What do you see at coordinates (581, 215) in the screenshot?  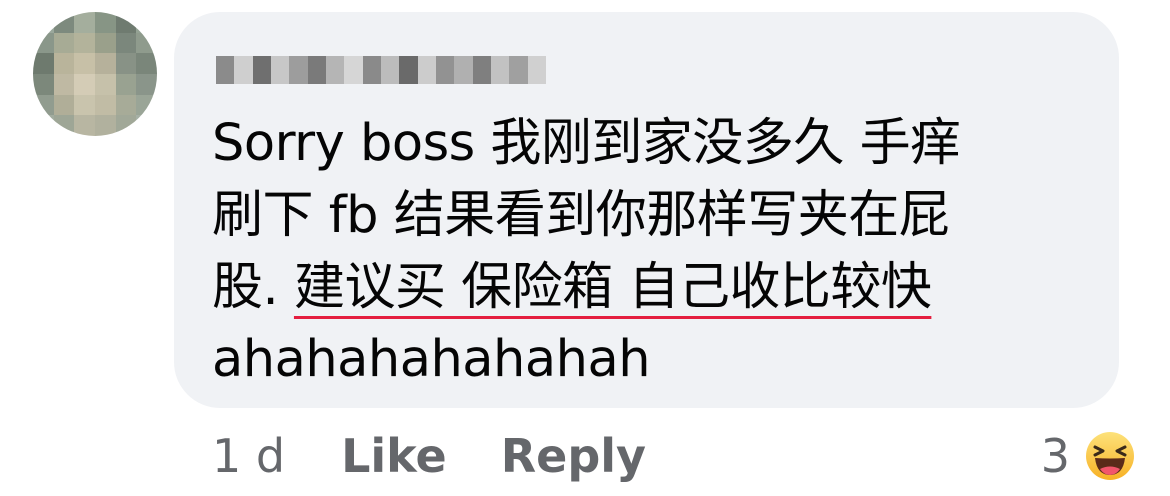 I see `comment-line-2: 刷下 fb 结果看到你那样写夹在屁` at bounding box center [581, 215].